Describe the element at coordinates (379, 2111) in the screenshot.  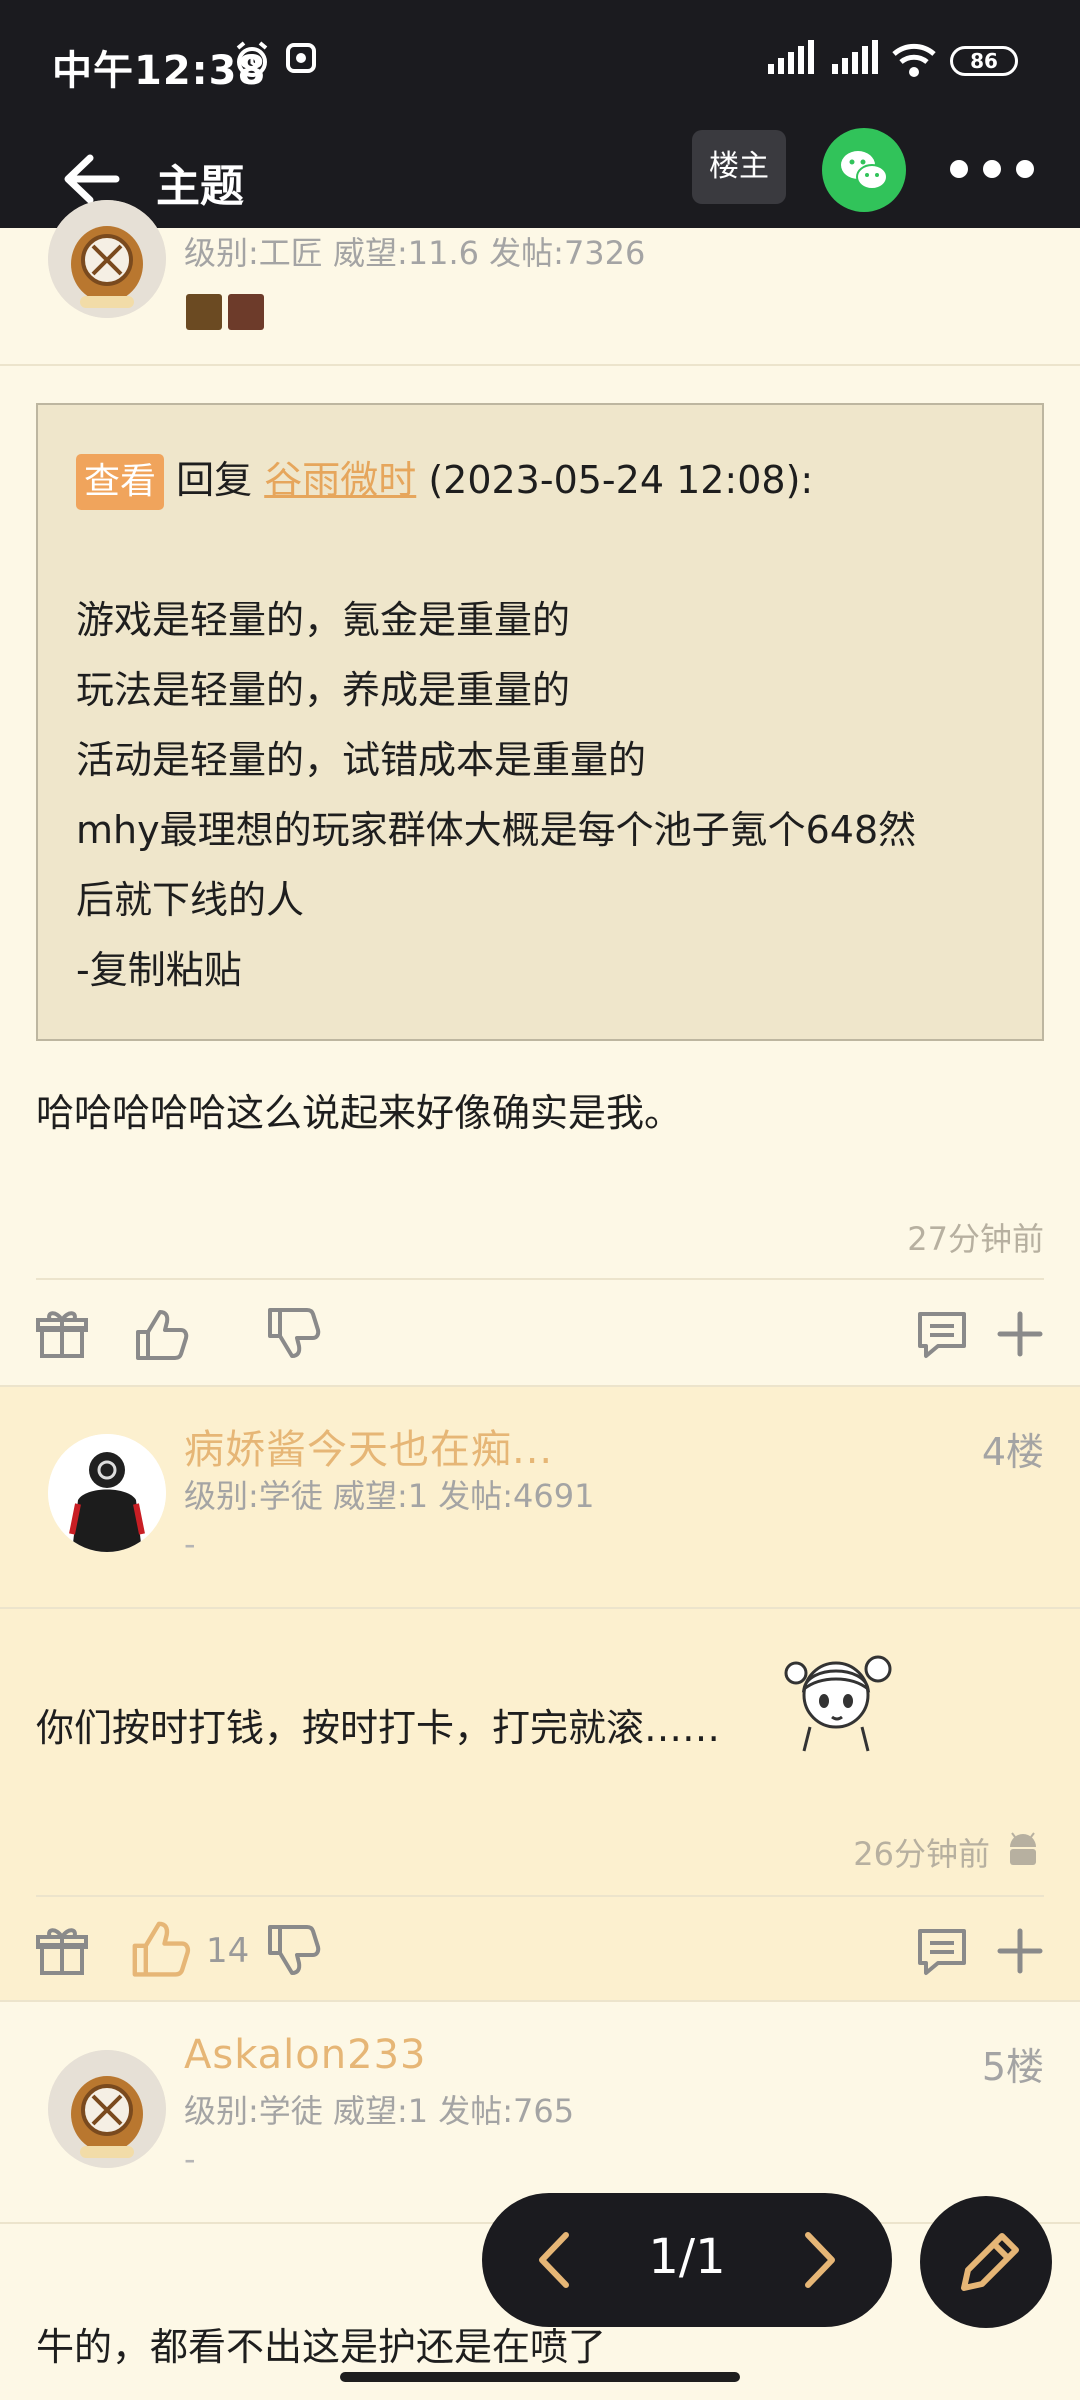
I see `user-info: 级别:学徒 威望:1 发帖:765` at that location.